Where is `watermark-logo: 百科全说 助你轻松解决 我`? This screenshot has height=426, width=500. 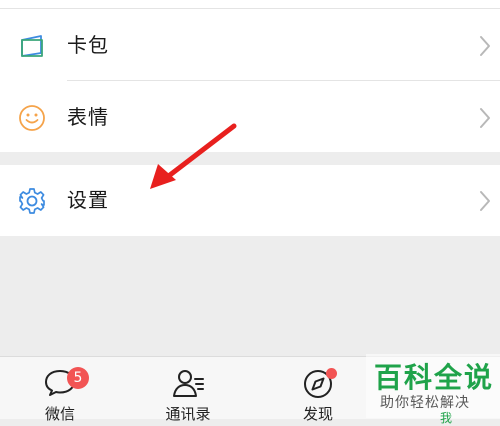 watermark-logo: 百科全说 助你轻松解决 我 is located at coordinates (433, 389).